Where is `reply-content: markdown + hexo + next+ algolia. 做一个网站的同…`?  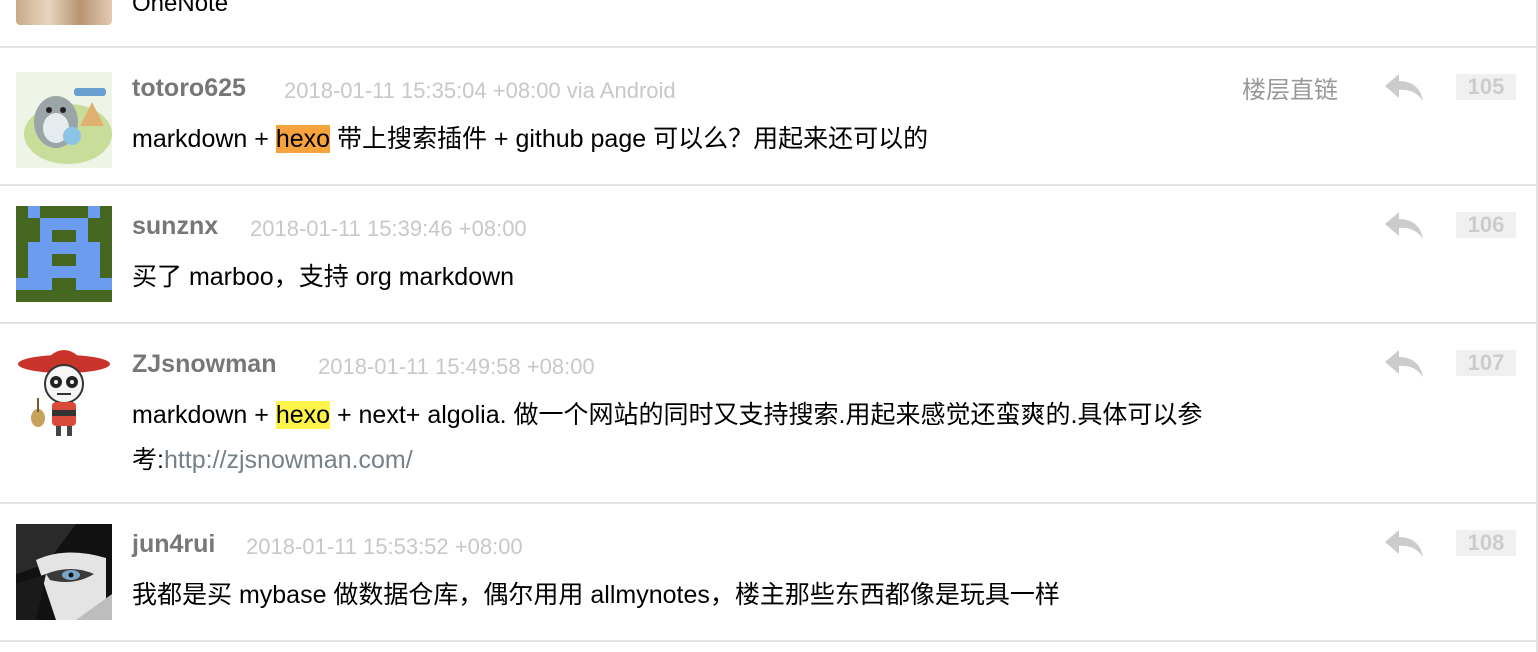
reply-content: markdown + hexo + next+ algolia. 做一个网站的同… is located at coordinates (747, 438).